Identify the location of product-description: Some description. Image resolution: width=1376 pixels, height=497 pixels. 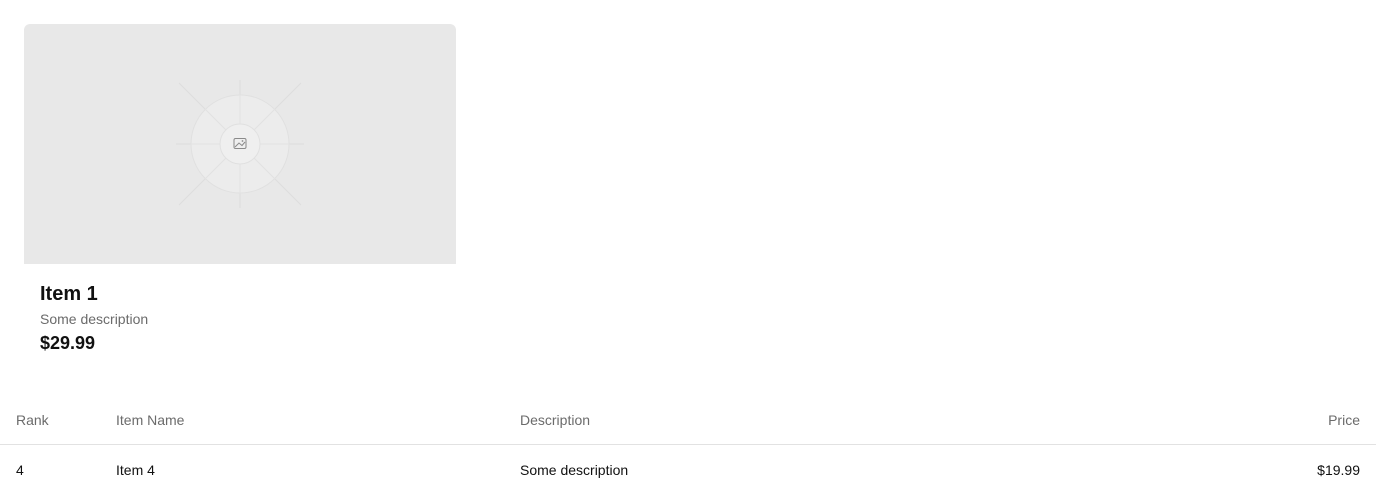
(94, 319).